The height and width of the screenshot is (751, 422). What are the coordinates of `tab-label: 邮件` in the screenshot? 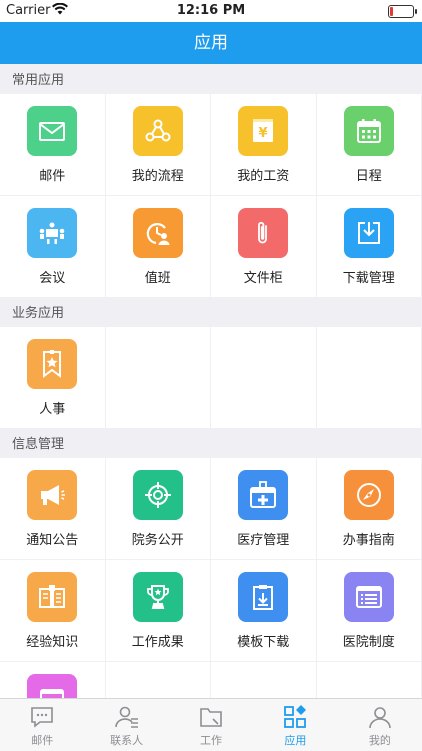 It's located at (42, 740).